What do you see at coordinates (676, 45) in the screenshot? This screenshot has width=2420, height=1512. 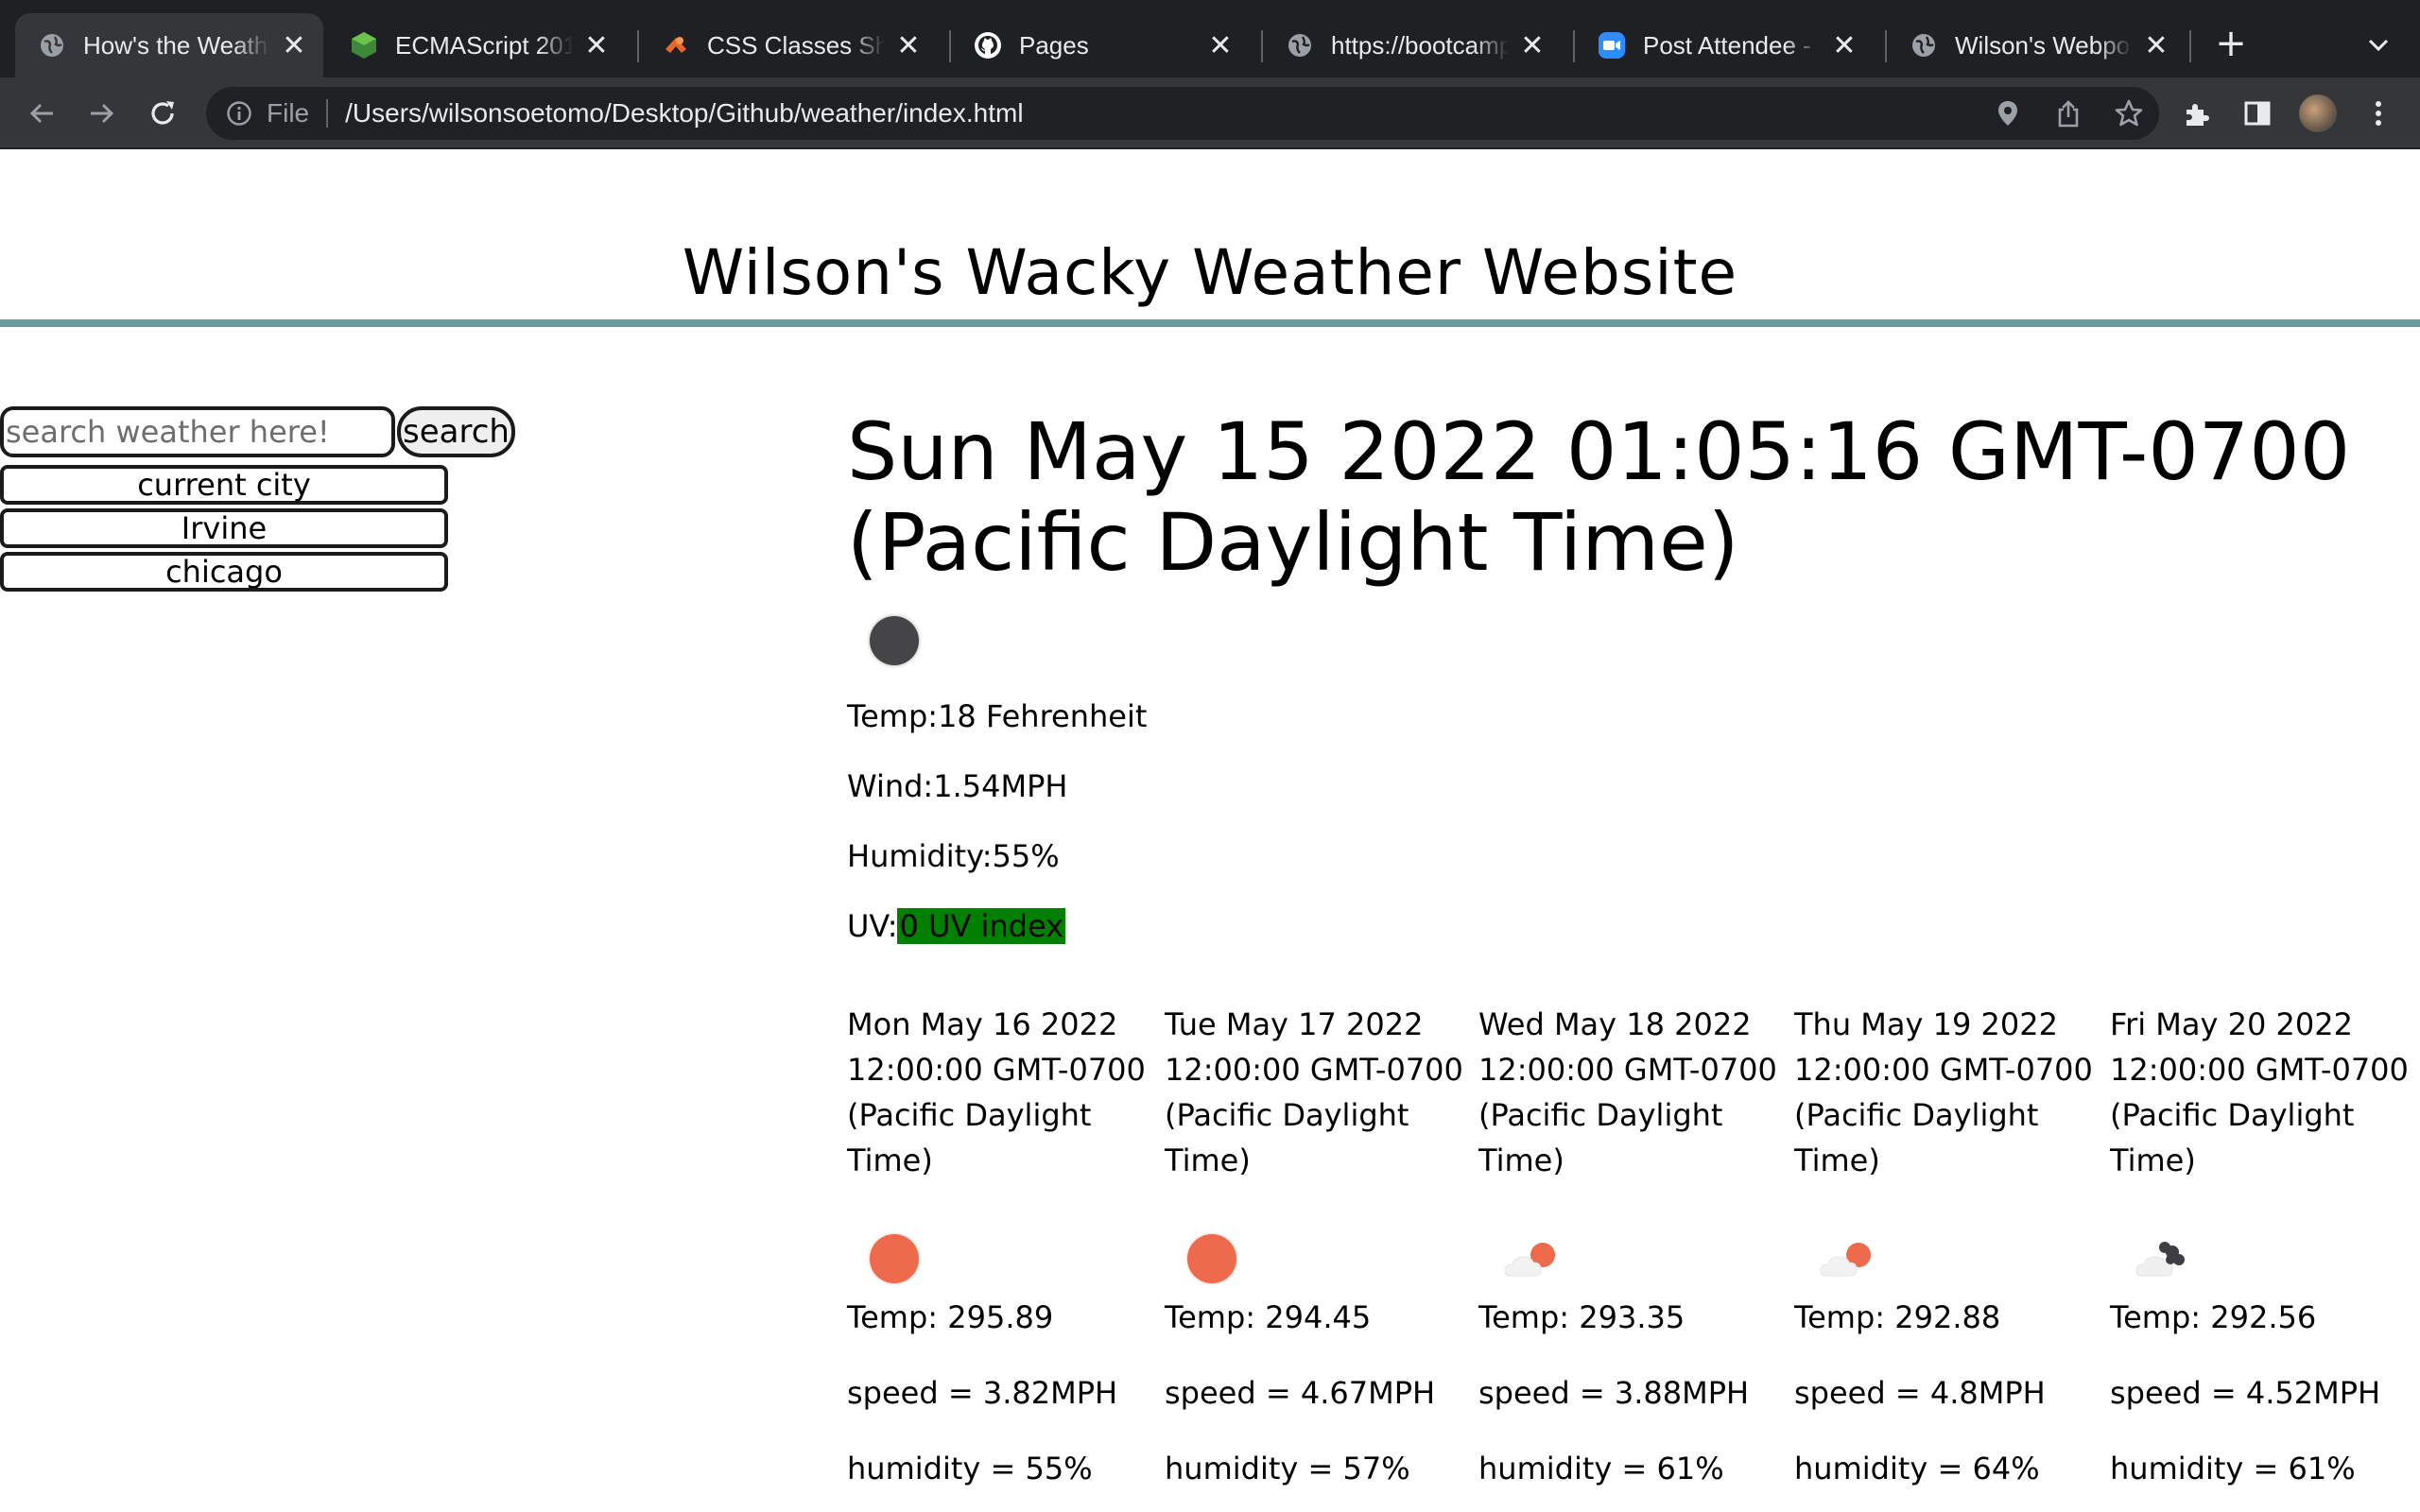 I see `bootcamp-icon` at bounding box center [676, 45].